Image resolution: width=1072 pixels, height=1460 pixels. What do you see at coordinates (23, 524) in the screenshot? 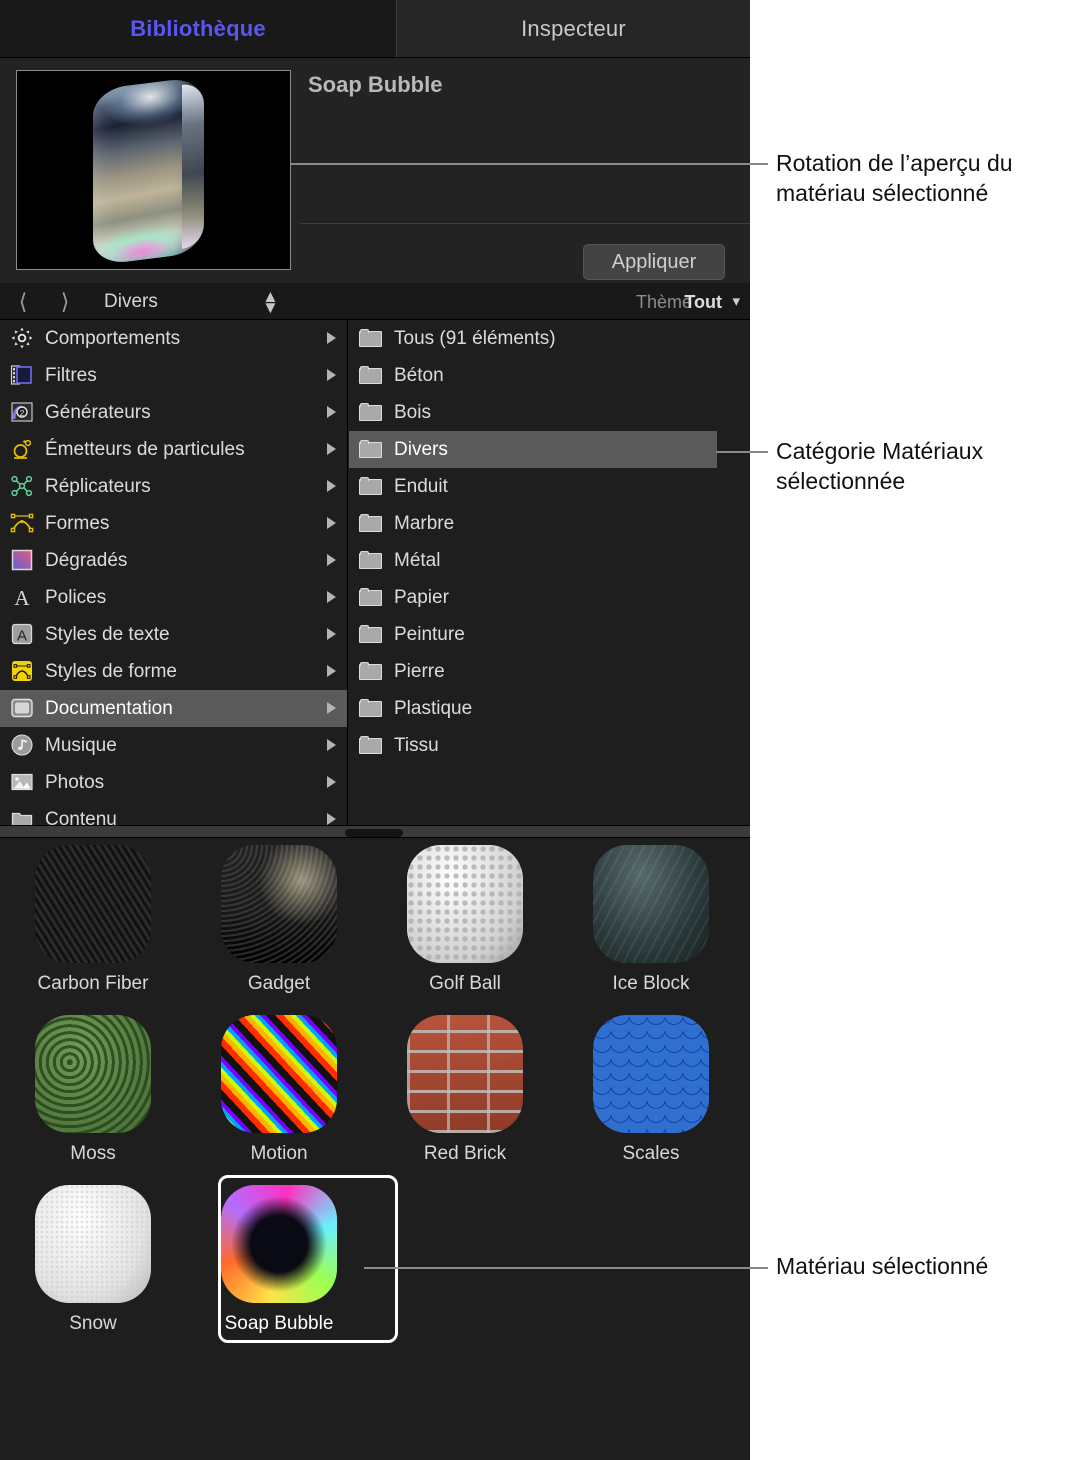
I see `shape-icon` at bounding box center [23, 524].